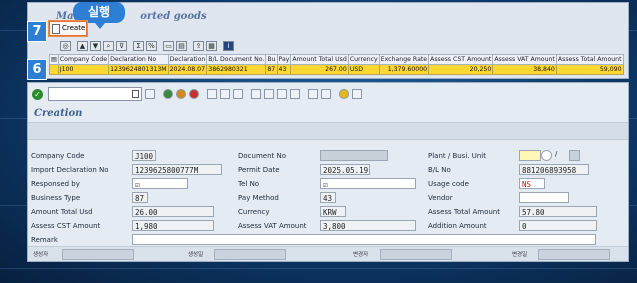 This screenshot has height=283, width=637. What do you see at coordinates (99, 15) in the screenshot?
I see `run-callout-badge: 실행` at bounding box center [99, 15].